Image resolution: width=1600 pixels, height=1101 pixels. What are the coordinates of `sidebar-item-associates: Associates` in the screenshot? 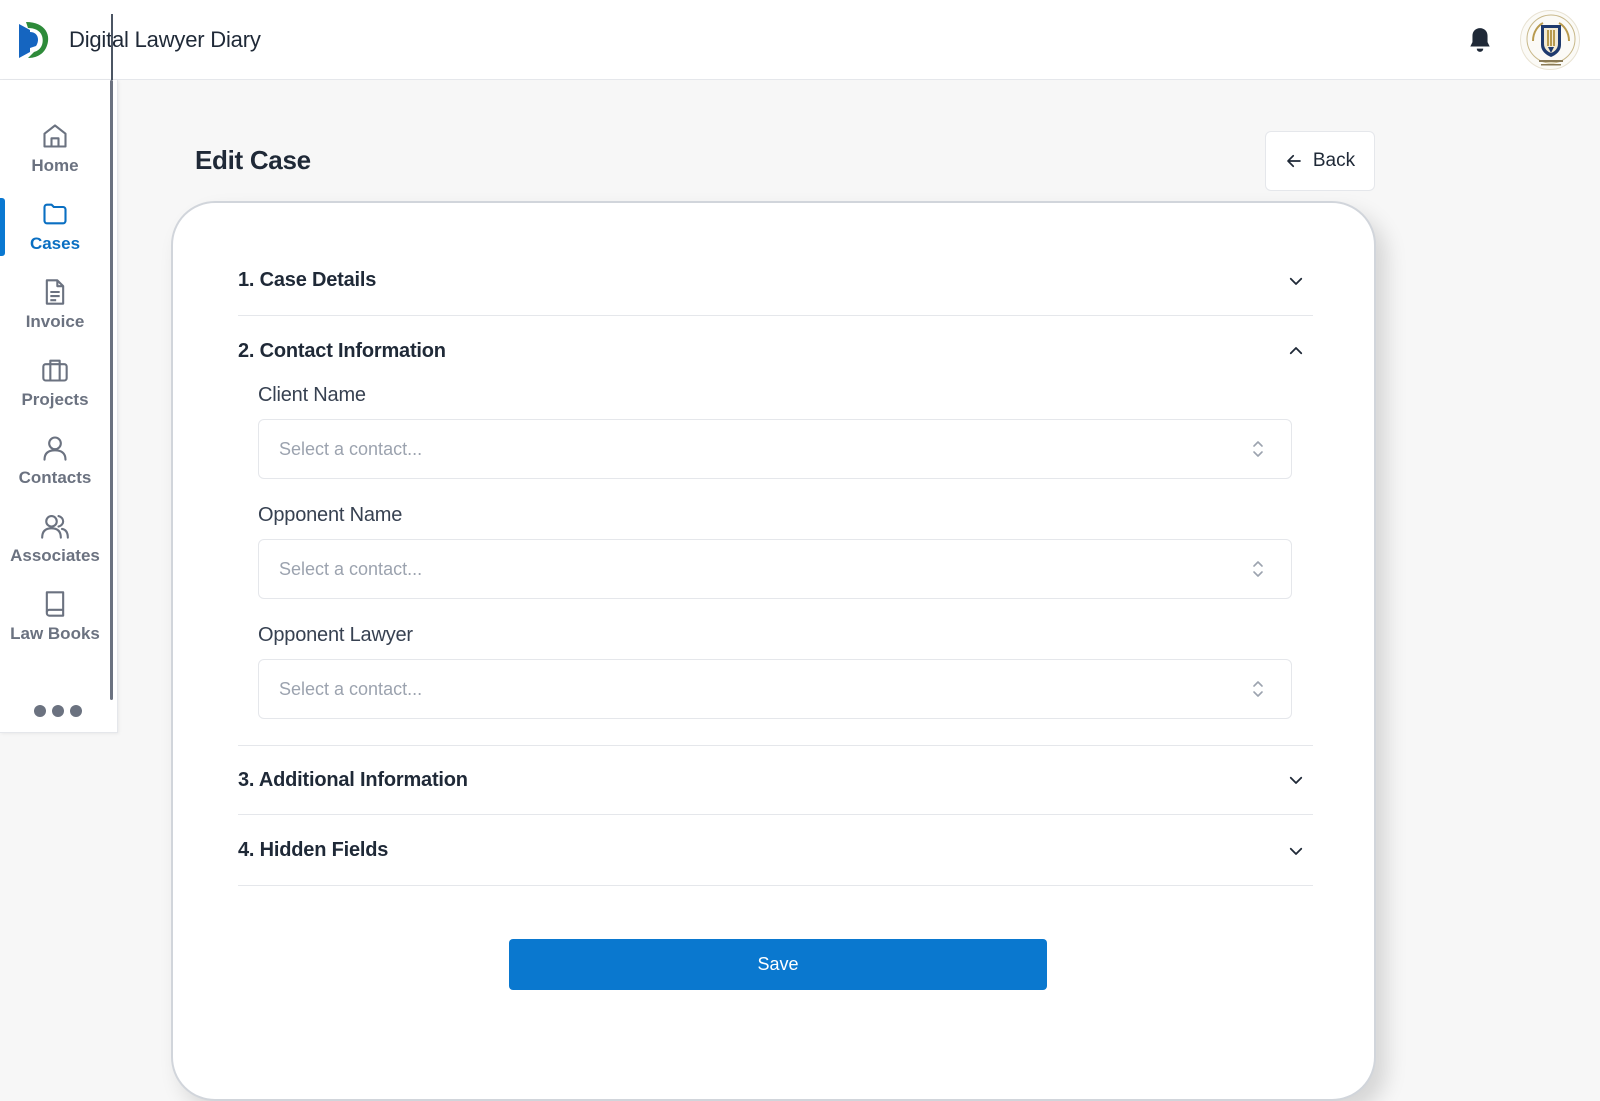 It's located at (55, 544).